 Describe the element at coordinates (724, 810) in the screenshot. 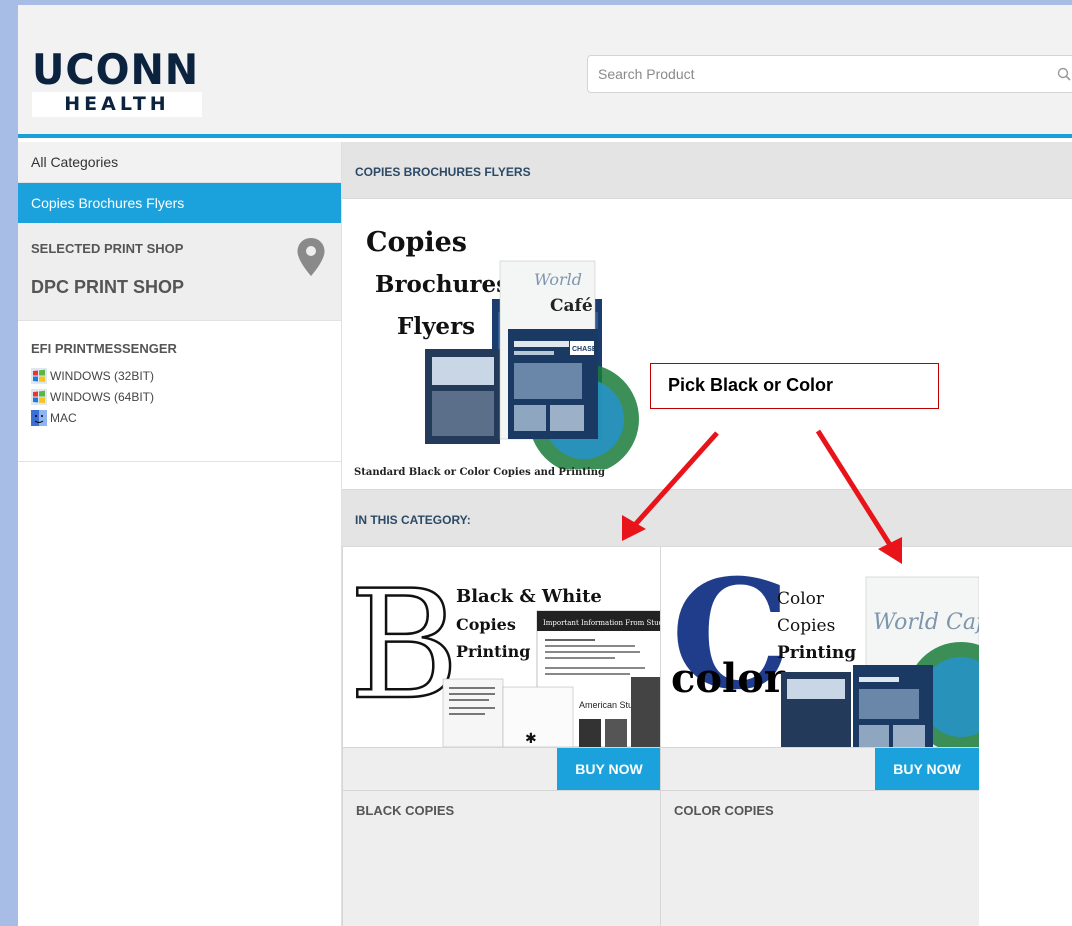

I see `product-name: COLOR COPIES` at that location.